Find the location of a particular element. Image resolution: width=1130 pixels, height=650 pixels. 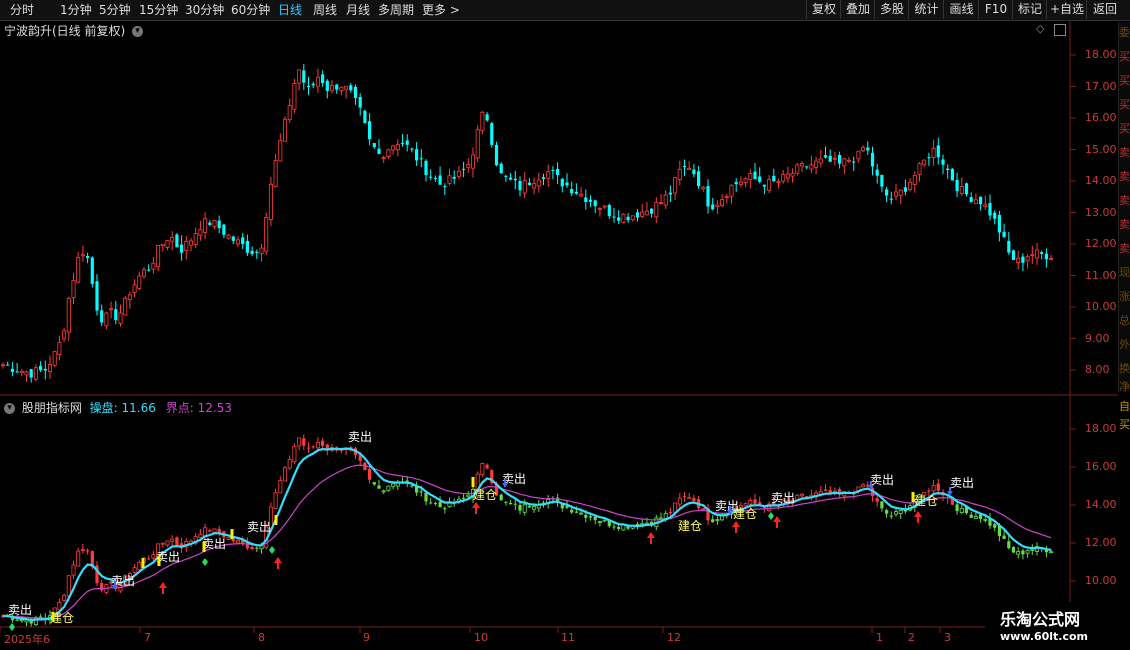

x-axis-label: 3 is located at coordinates (947, 637).